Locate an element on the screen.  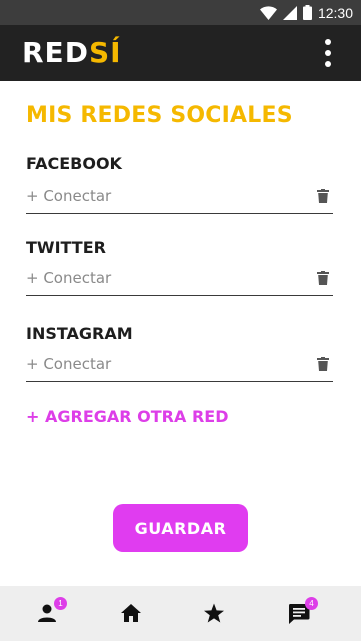
star-icon is located at coordinates (214, 613).